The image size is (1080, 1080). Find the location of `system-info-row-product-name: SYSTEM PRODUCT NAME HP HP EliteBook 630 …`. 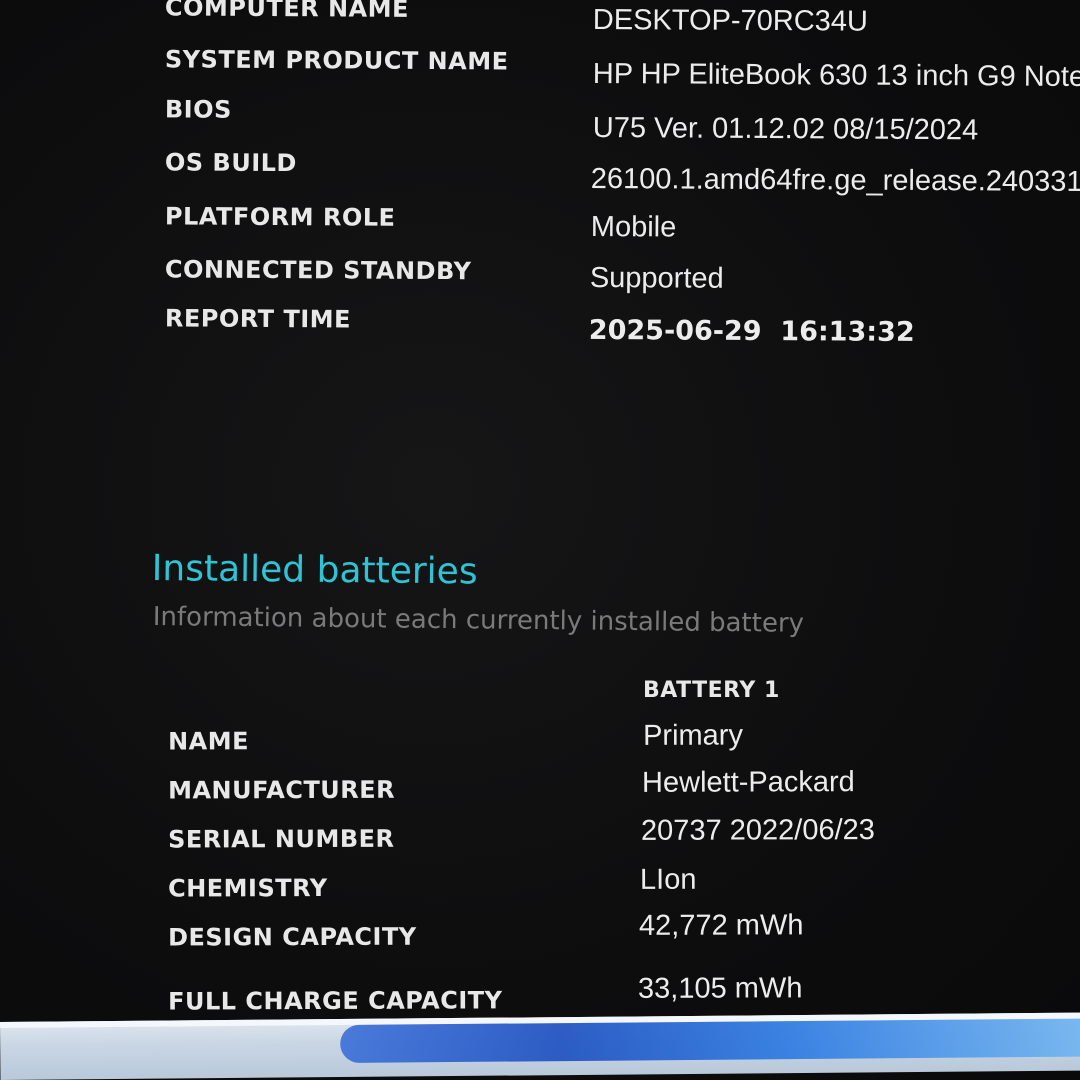

system-info-row-product-name: SYSTEM PRODUCT NAME HP HP EliteBook 630 … is located at coordinates (540, 69).